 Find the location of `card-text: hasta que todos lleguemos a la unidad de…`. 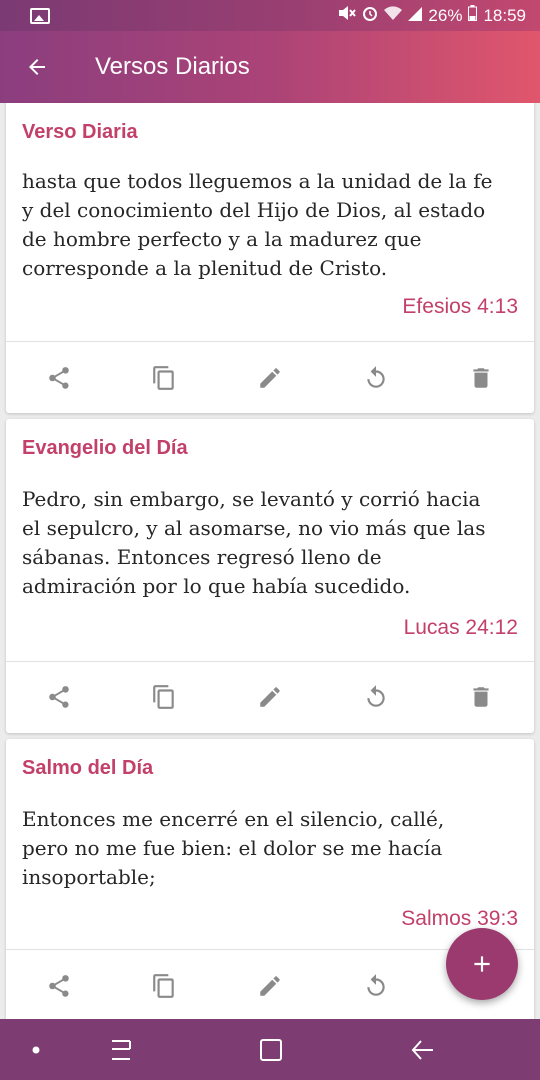

card-text: hasta que todos lleguemos a la unidad de… is located at coordinates (257, 224).